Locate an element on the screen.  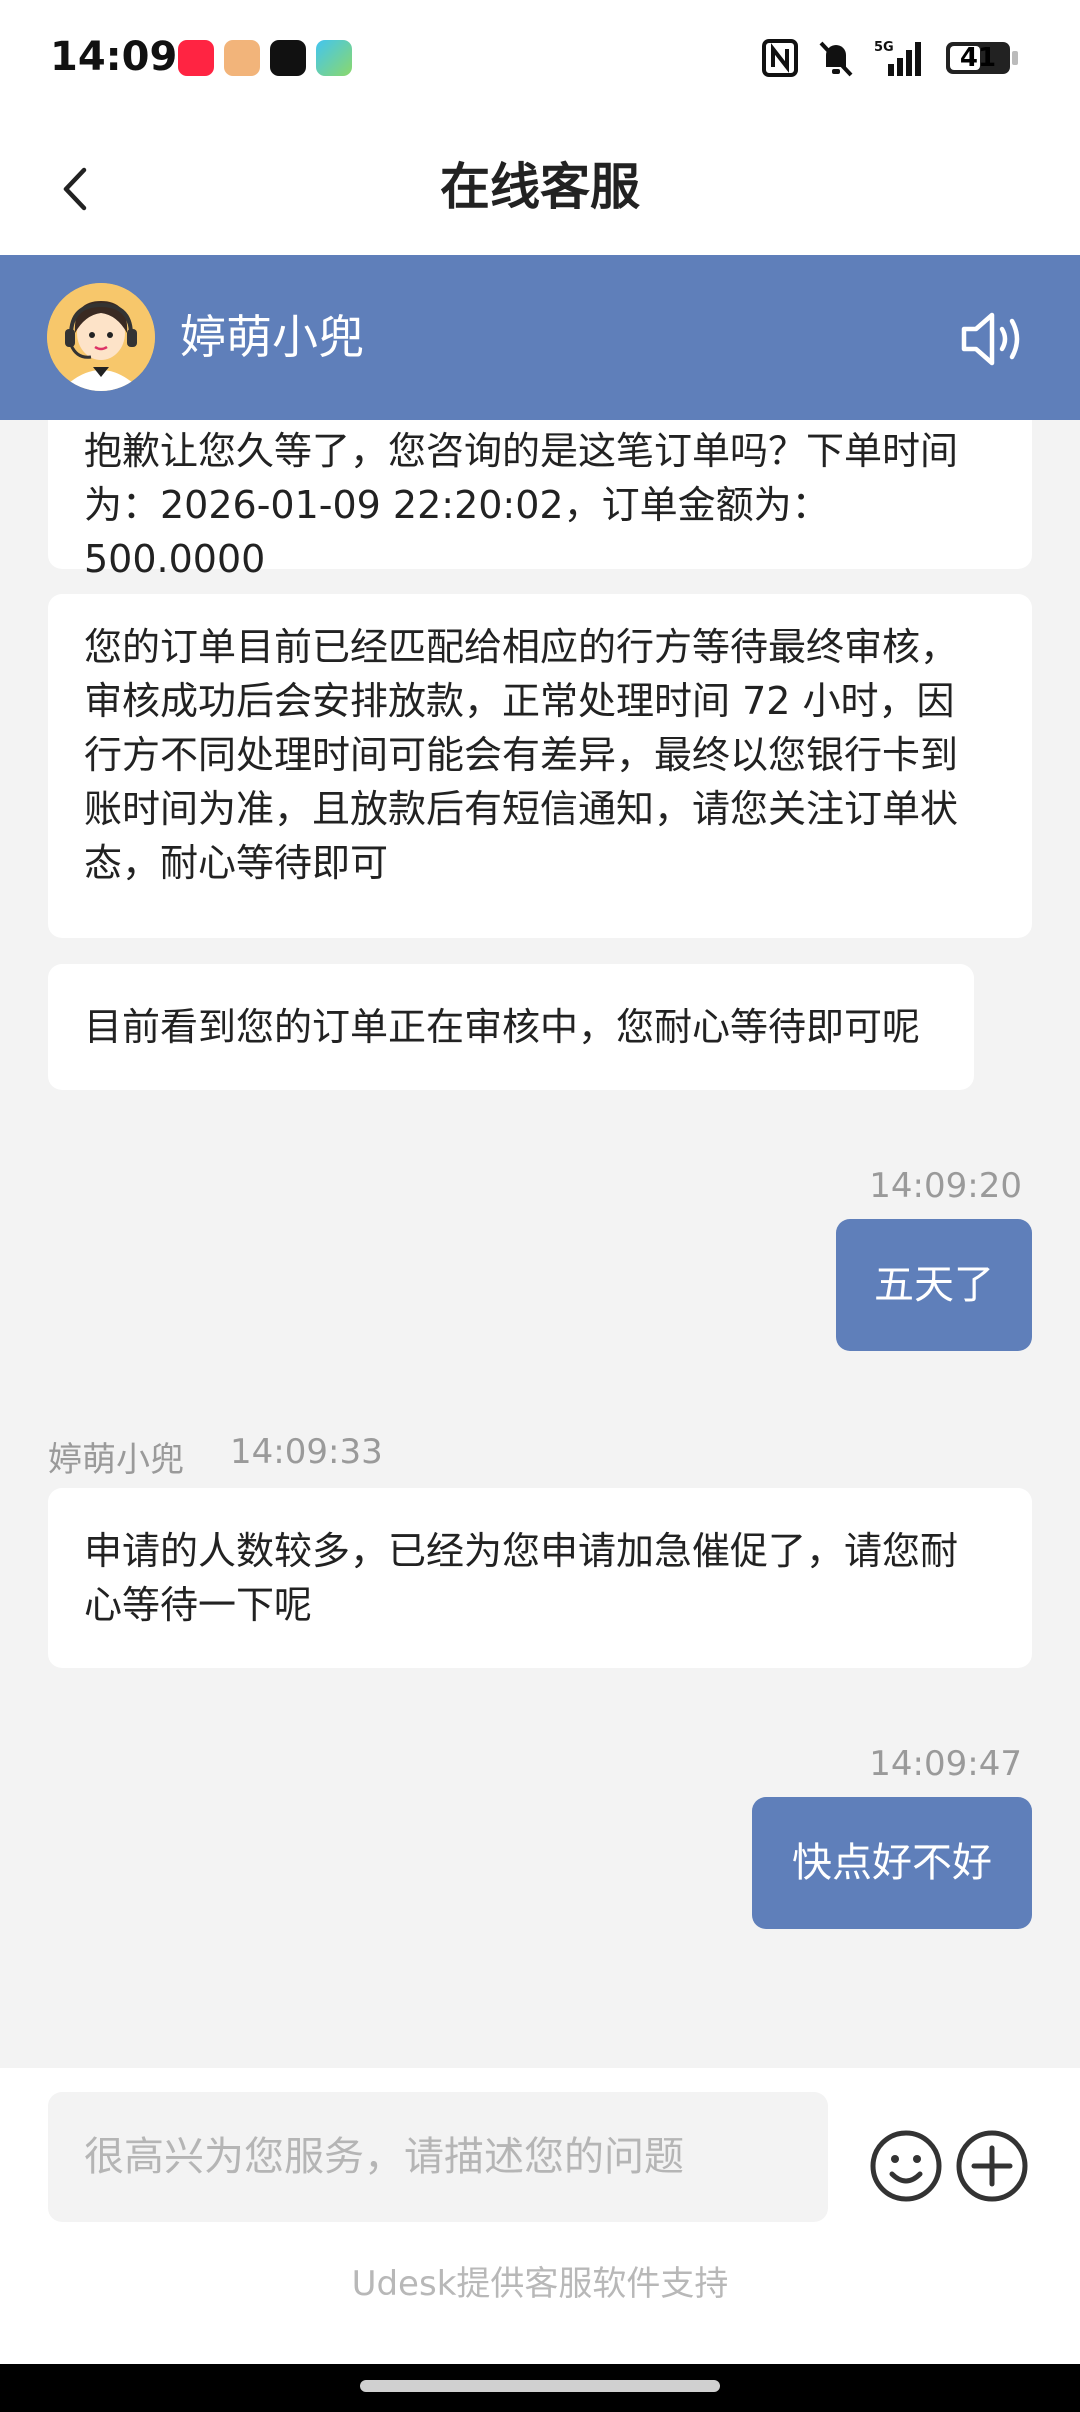
user-message: 快点好不好 is located at coordinates (892, 1863).